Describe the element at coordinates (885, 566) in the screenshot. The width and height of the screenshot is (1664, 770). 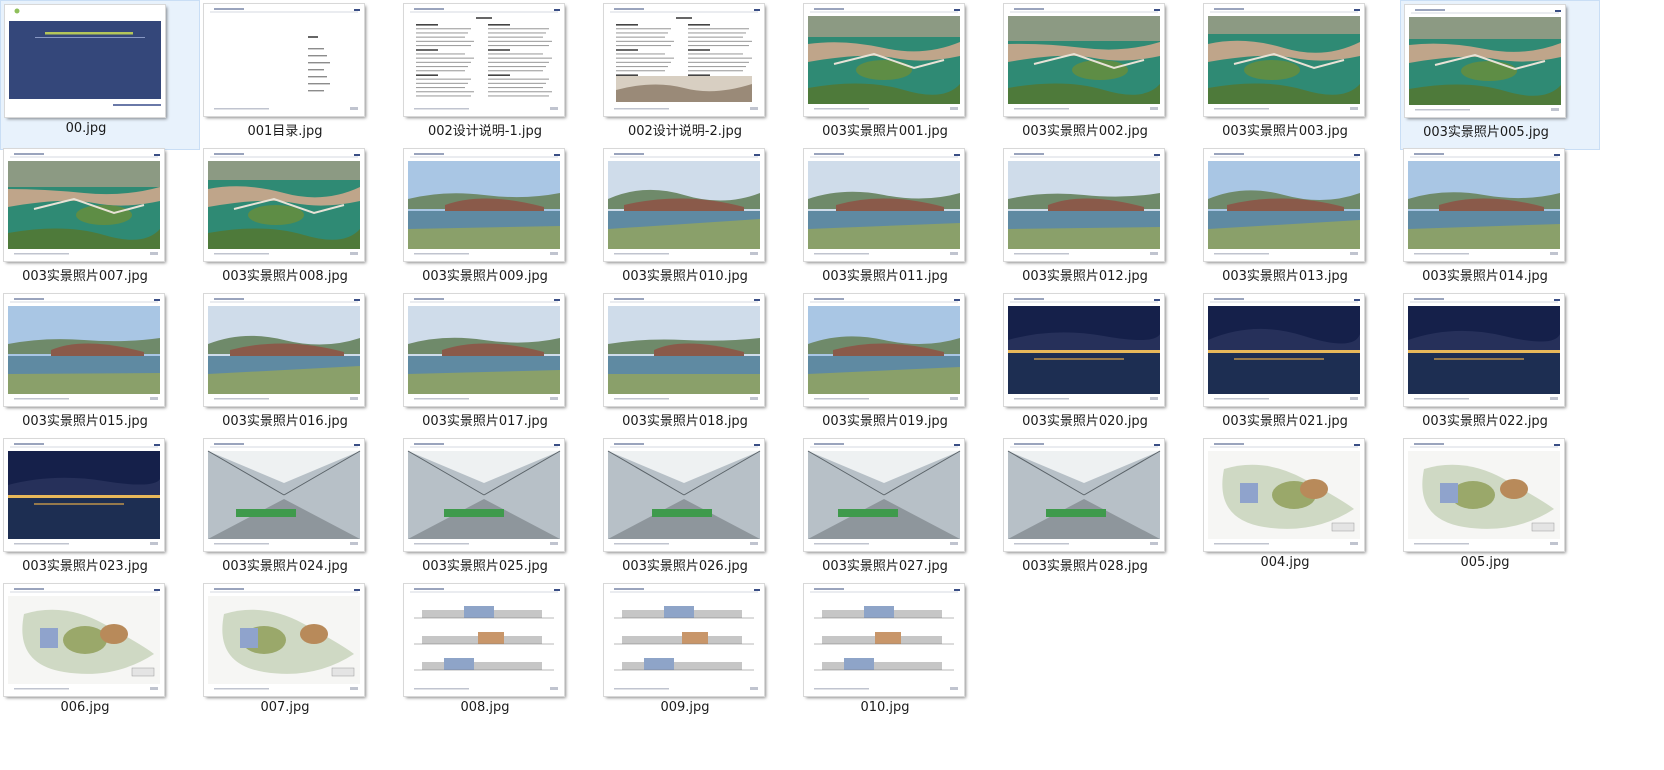
I see `file-name: 003实景照片027.jpg` at that location.